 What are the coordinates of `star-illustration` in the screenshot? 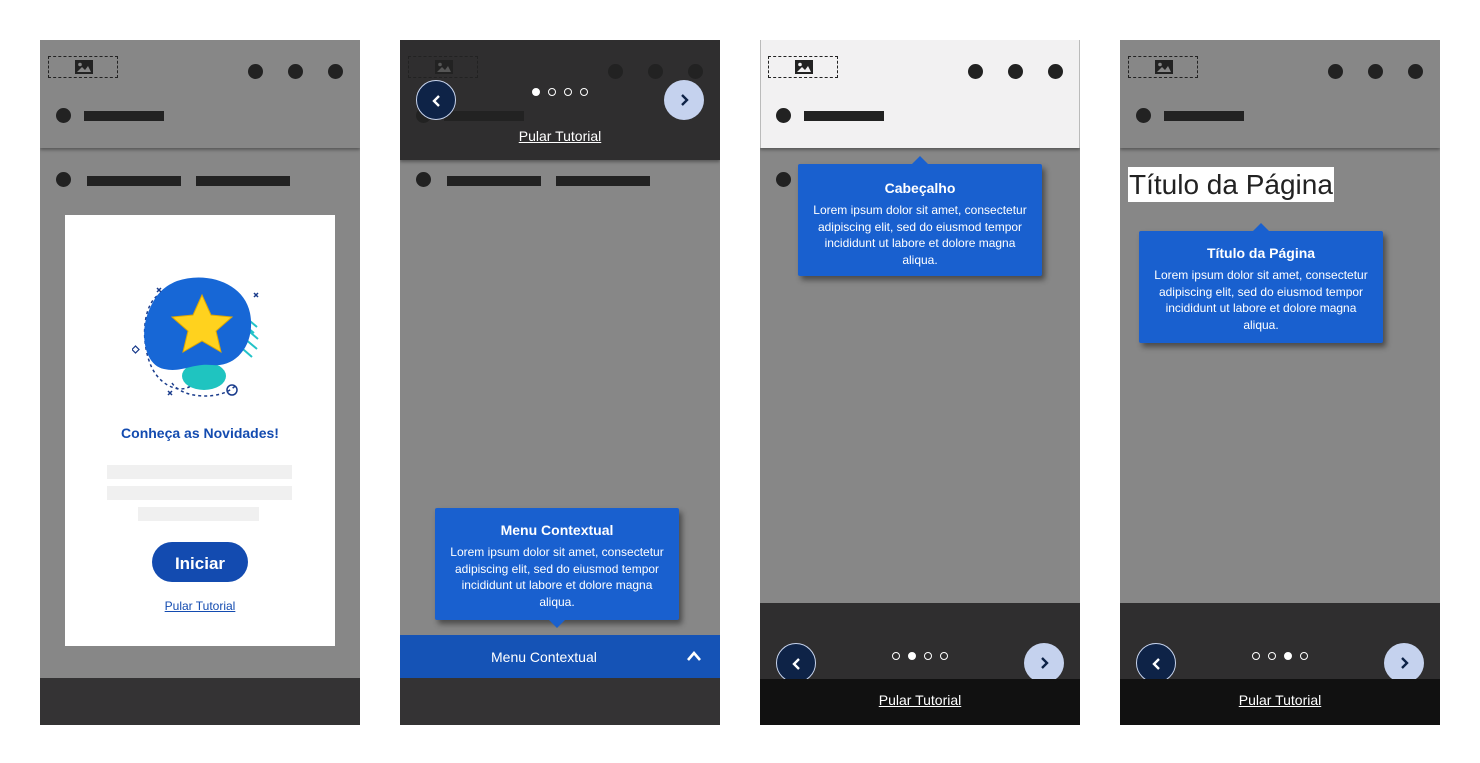 It's located at (195, 337).